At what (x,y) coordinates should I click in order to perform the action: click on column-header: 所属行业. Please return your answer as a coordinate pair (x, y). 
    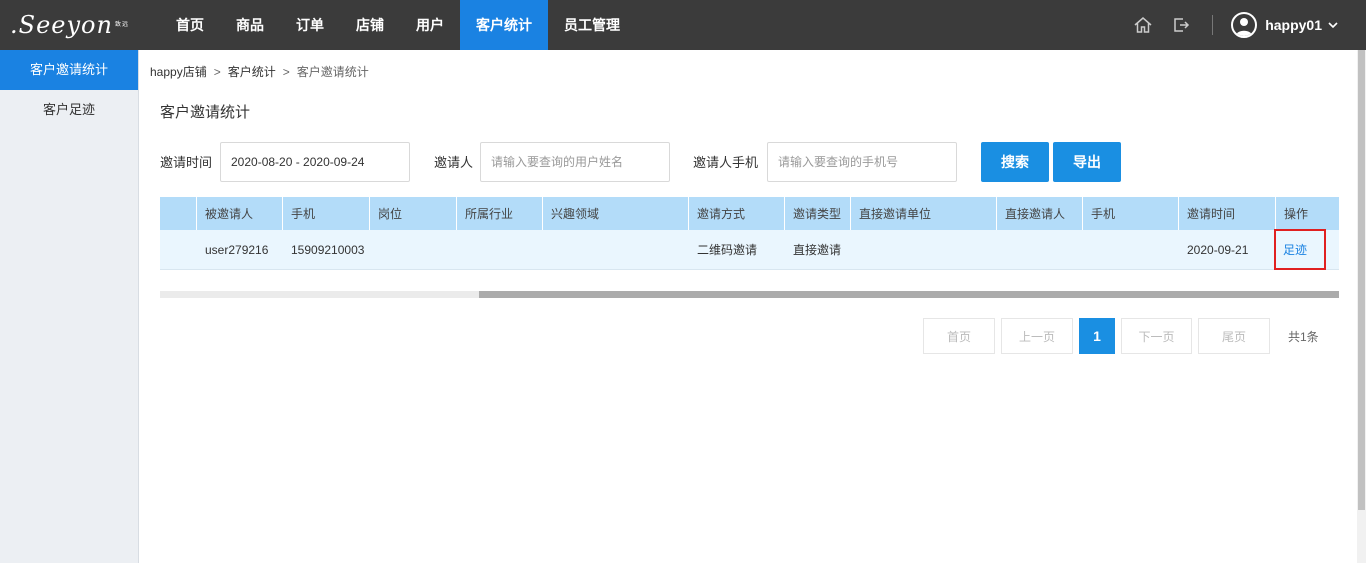
    Looking at the image, I should click on (500, 213).